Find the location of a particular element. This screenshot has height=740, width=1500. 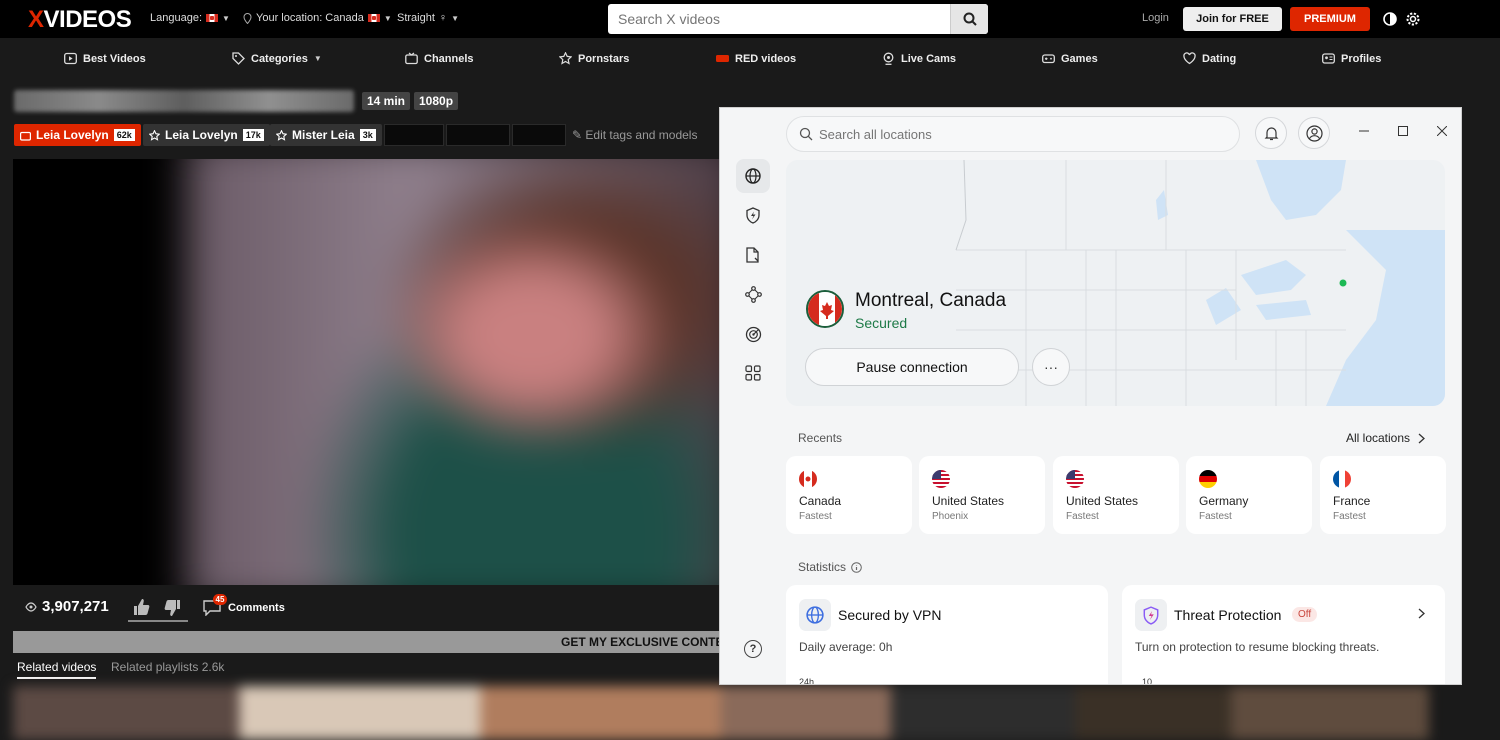

daily-average-label: Daily average: is located at coordinates (839, 647).